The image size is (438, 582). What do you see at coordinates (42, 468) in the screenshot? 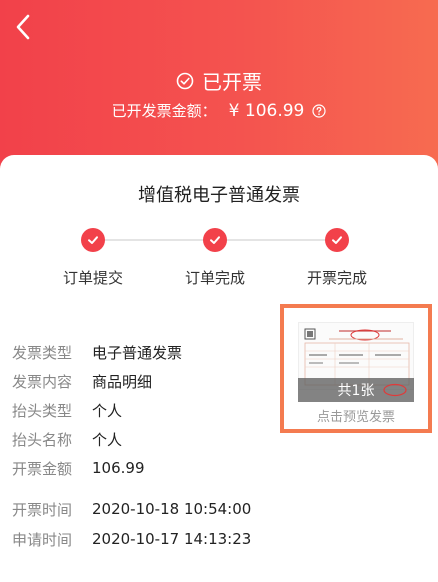
I see `detail-key: 开票金额` at bounding box center [42, 468].